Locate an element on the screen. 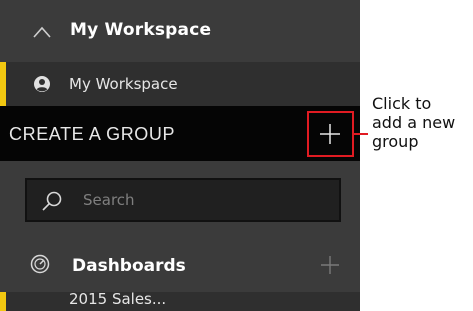 This screenshot has width=473, height=311. callout-text: Click to add a new group is located at coordinates (422, 122).